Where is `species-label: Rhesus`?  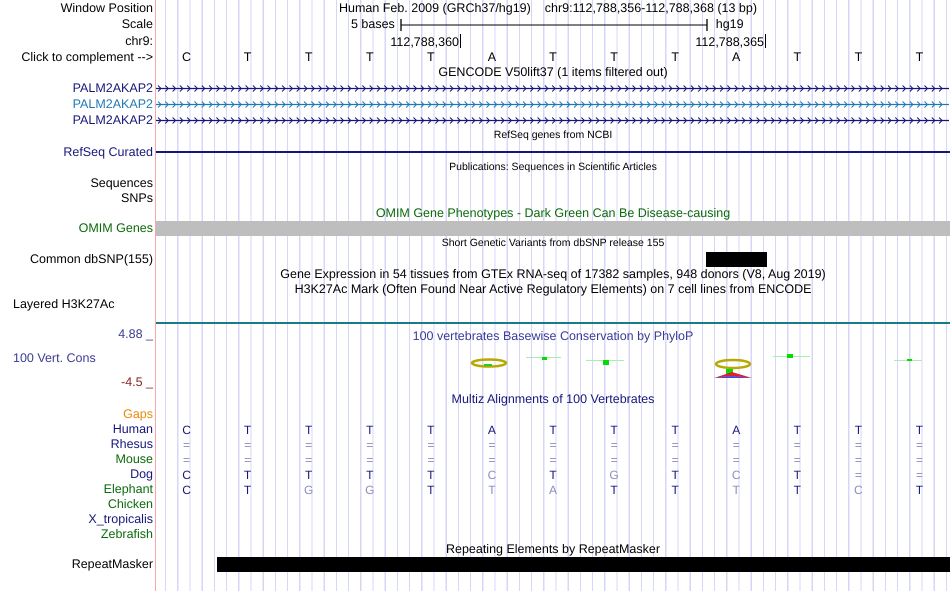
species-label: Rhesus is located at coordinates (131, 444).